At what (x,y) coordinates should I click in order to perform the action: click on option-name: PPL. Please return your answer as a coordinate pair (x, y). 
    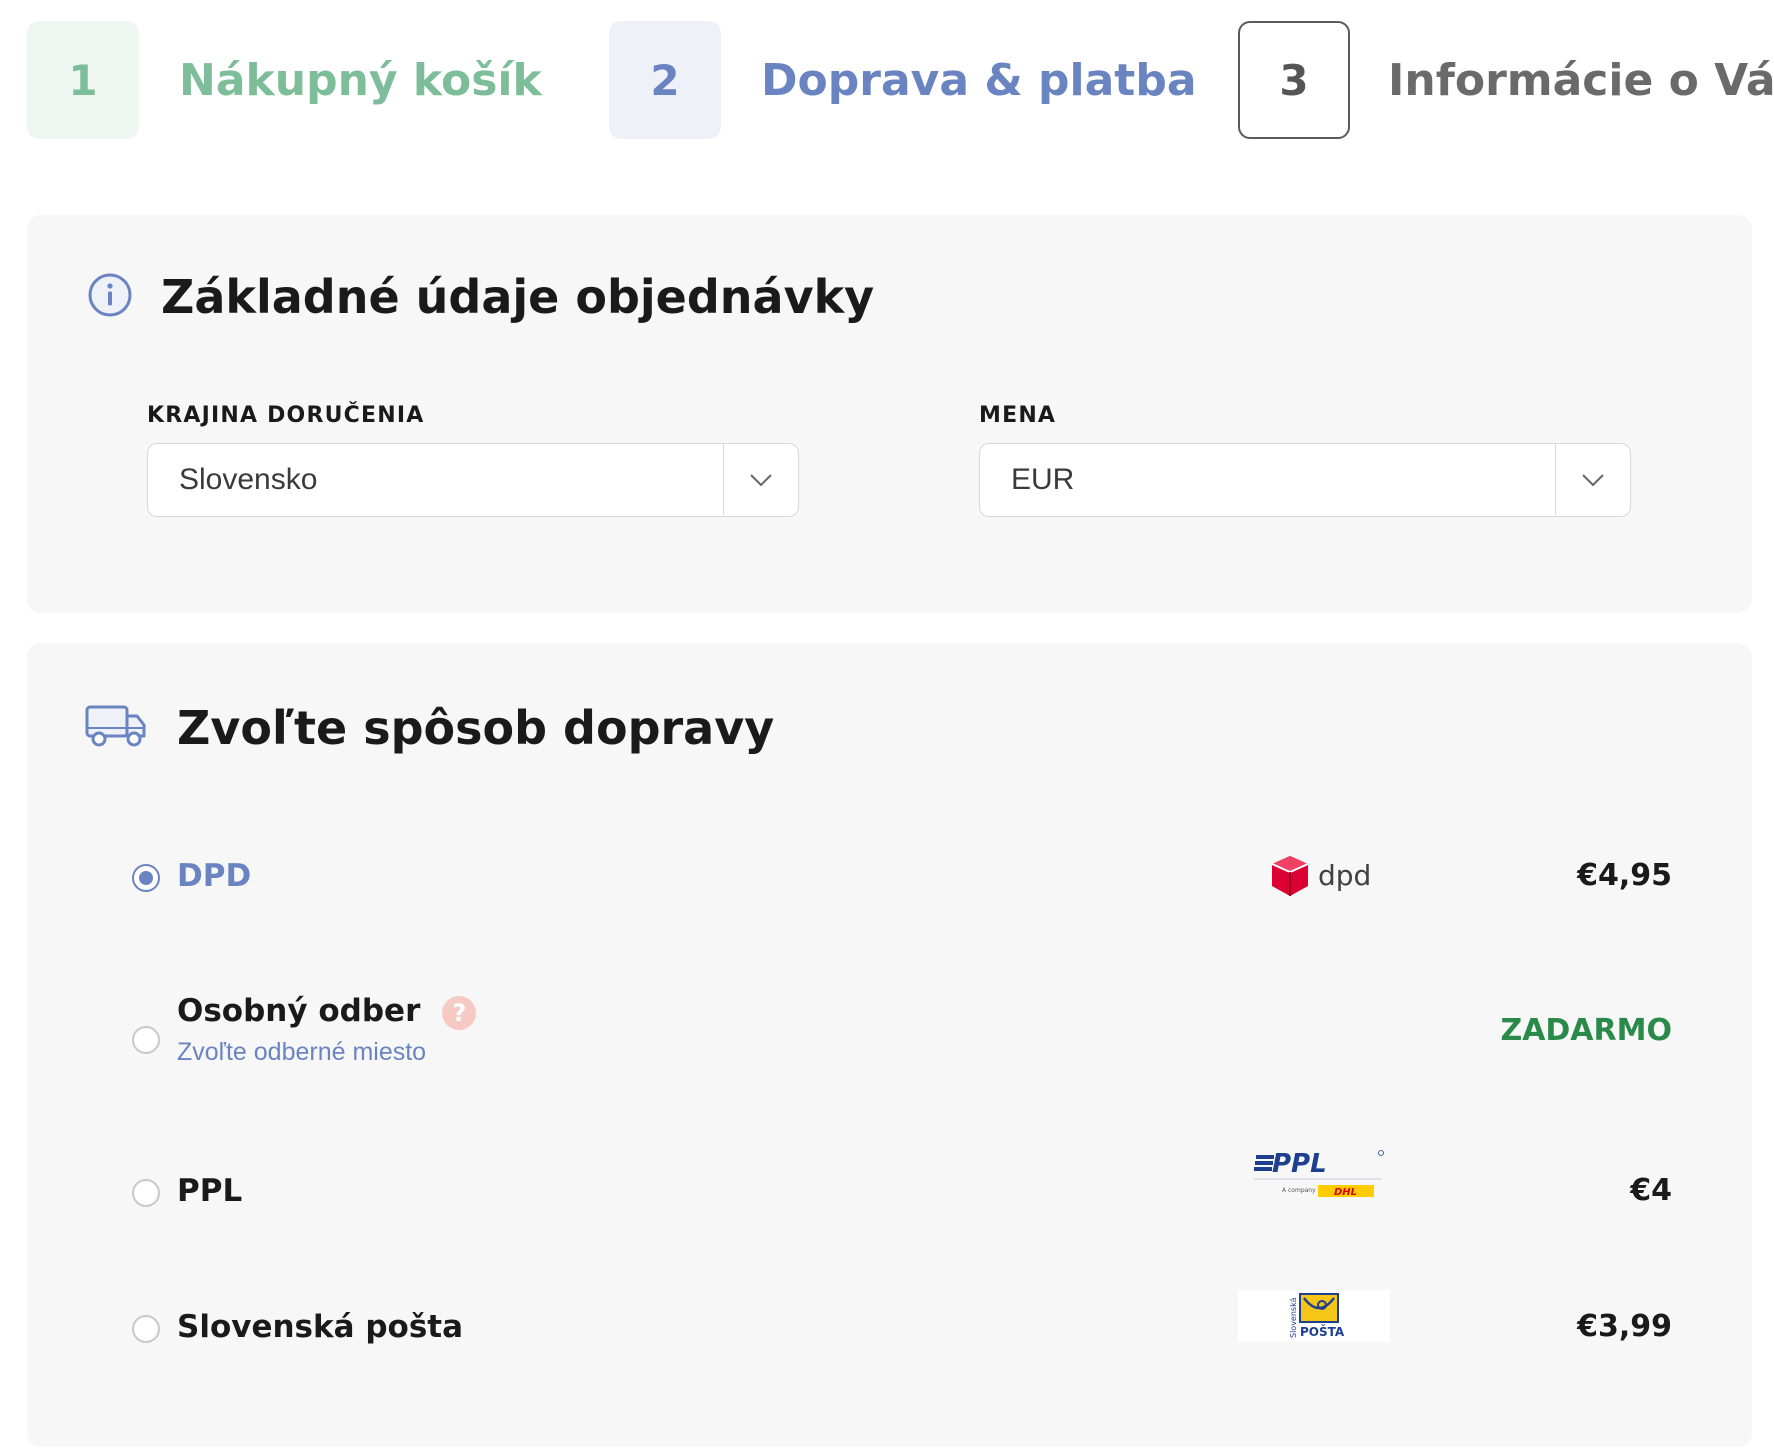
    Looking at the image, I should click on (210, 1191).